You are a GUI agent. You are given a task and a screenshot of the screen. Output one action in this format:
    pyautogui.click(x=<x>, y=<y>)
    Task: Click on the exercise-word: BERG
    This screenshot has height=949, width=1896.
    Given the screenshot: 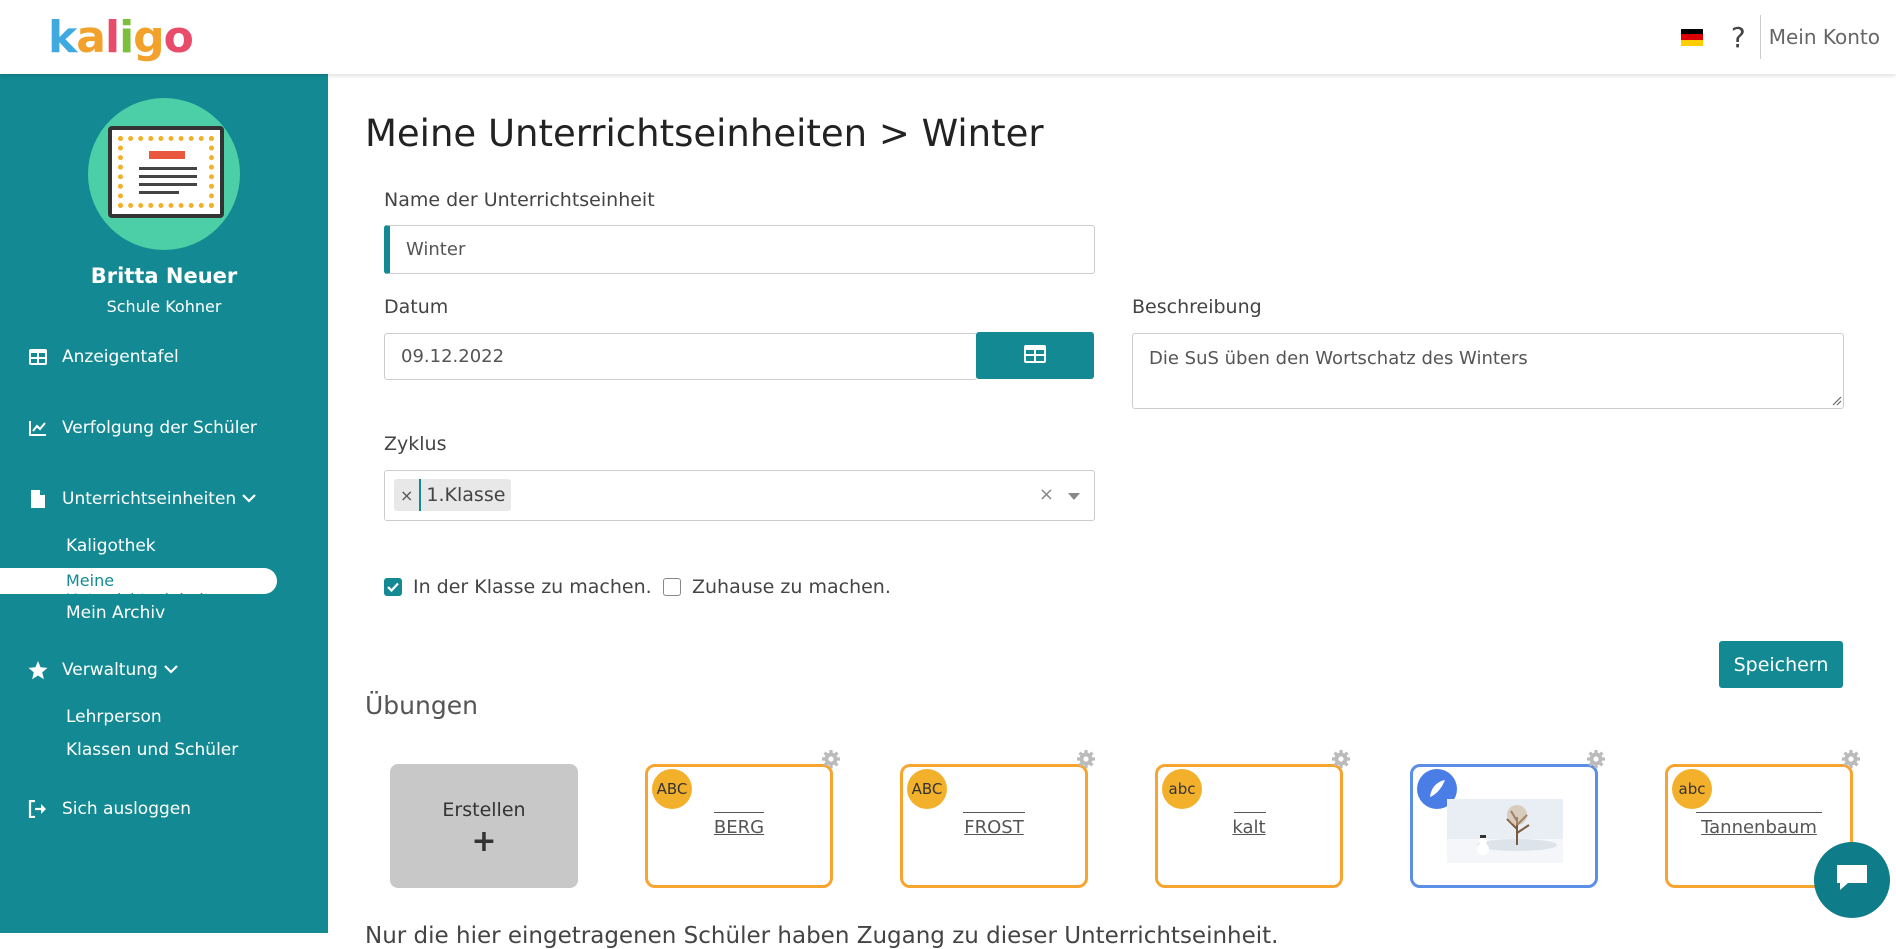 What is the action you would take?
    pyautogui.click(x=739, y=827)
    